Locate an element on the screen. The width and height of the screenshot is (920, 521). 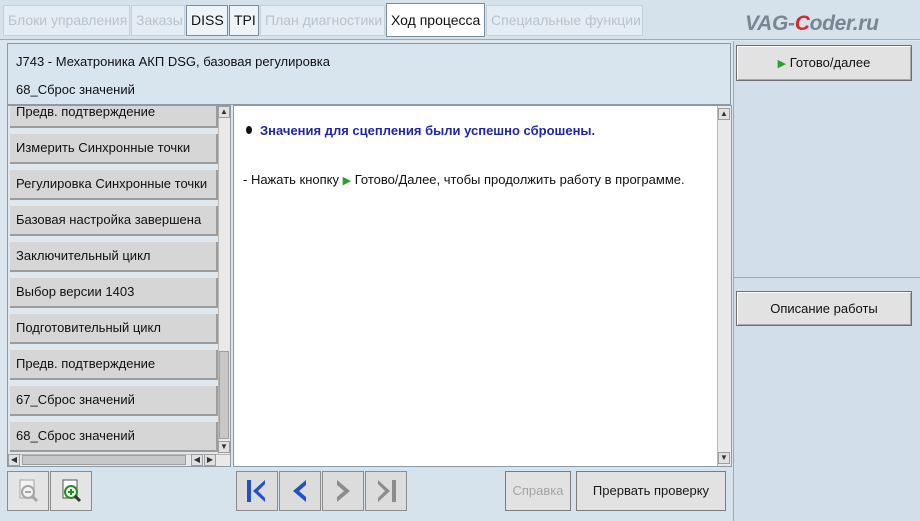
step-list-horizontal-scrollbar: ◀ ◀ ▶ is located at coordinates (119, 460).